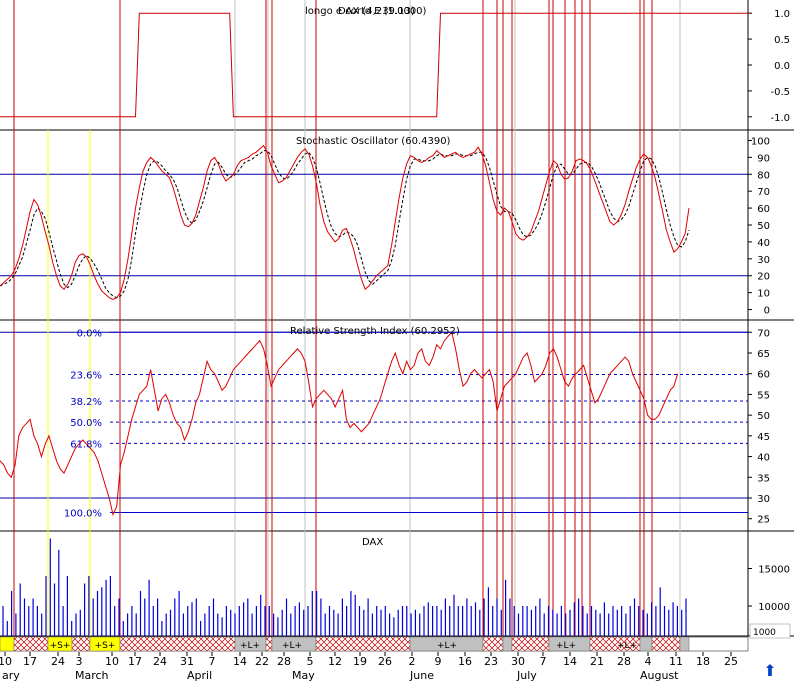 Image resolution: width=794 pixels, height=685 pixels. What do you see at coordinates (769, 670) in the screenshot?
I see `scroll-up-icon: ⬆` at bounding box center [769, 670].